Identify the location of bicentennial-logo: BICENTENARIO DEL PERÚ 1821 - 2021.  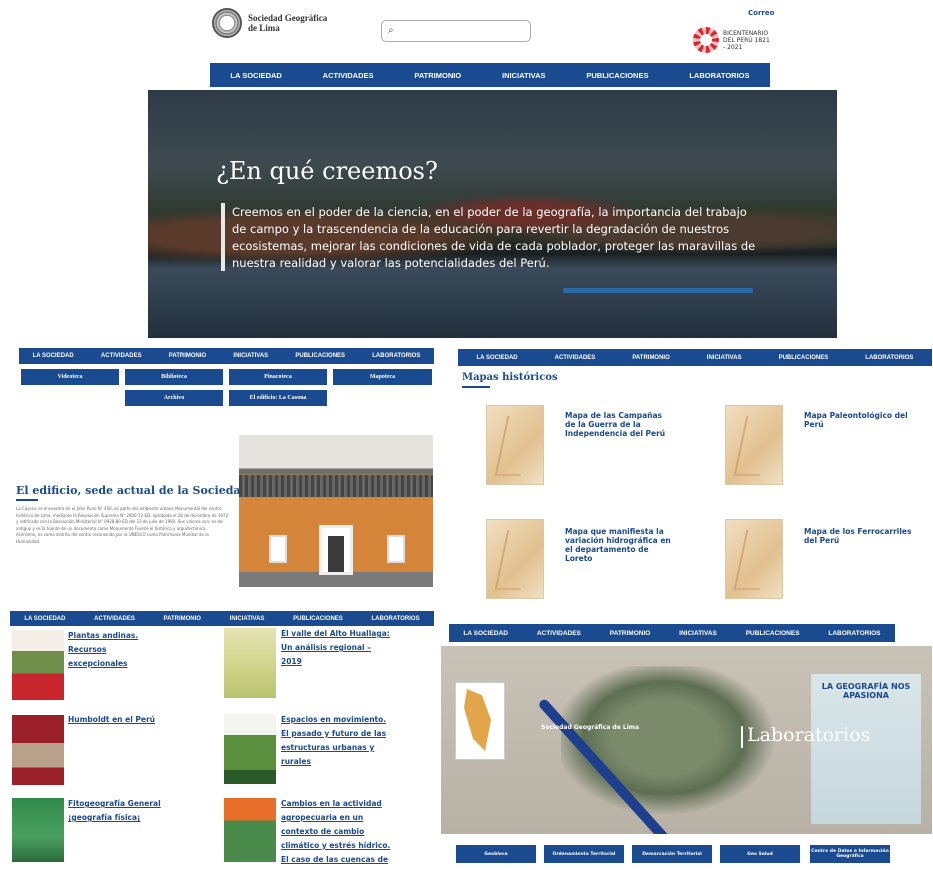
(733, 40).